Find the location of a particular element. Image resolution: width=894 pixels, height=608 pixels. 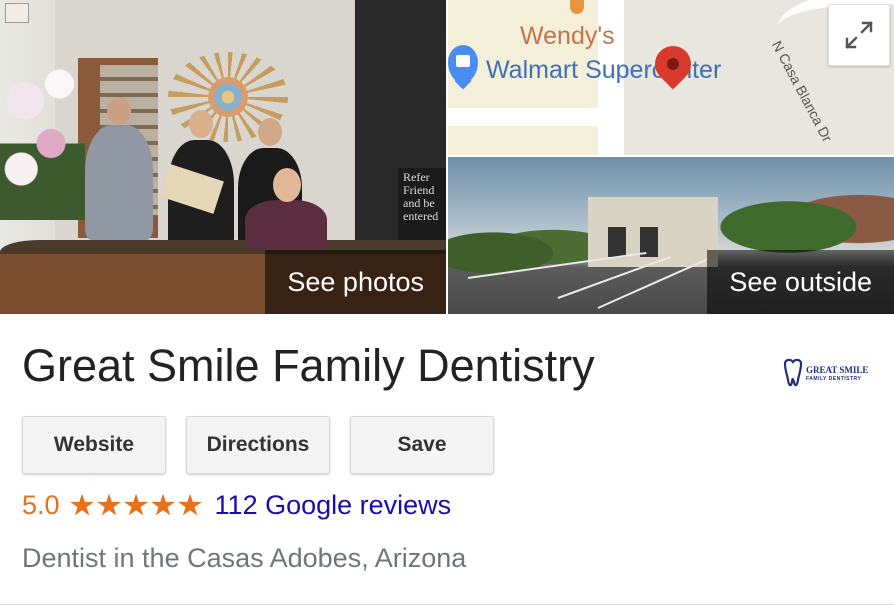

tooth-logo-icon is located at coordinates (793, 372).